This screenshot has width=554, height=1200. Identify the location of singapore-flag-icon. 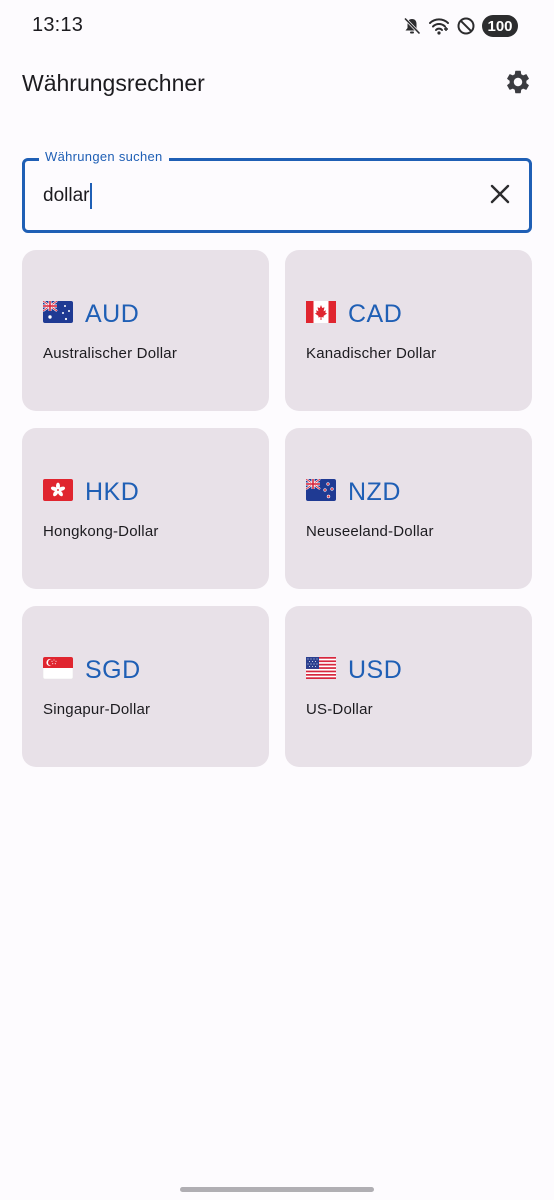
(58, 670).